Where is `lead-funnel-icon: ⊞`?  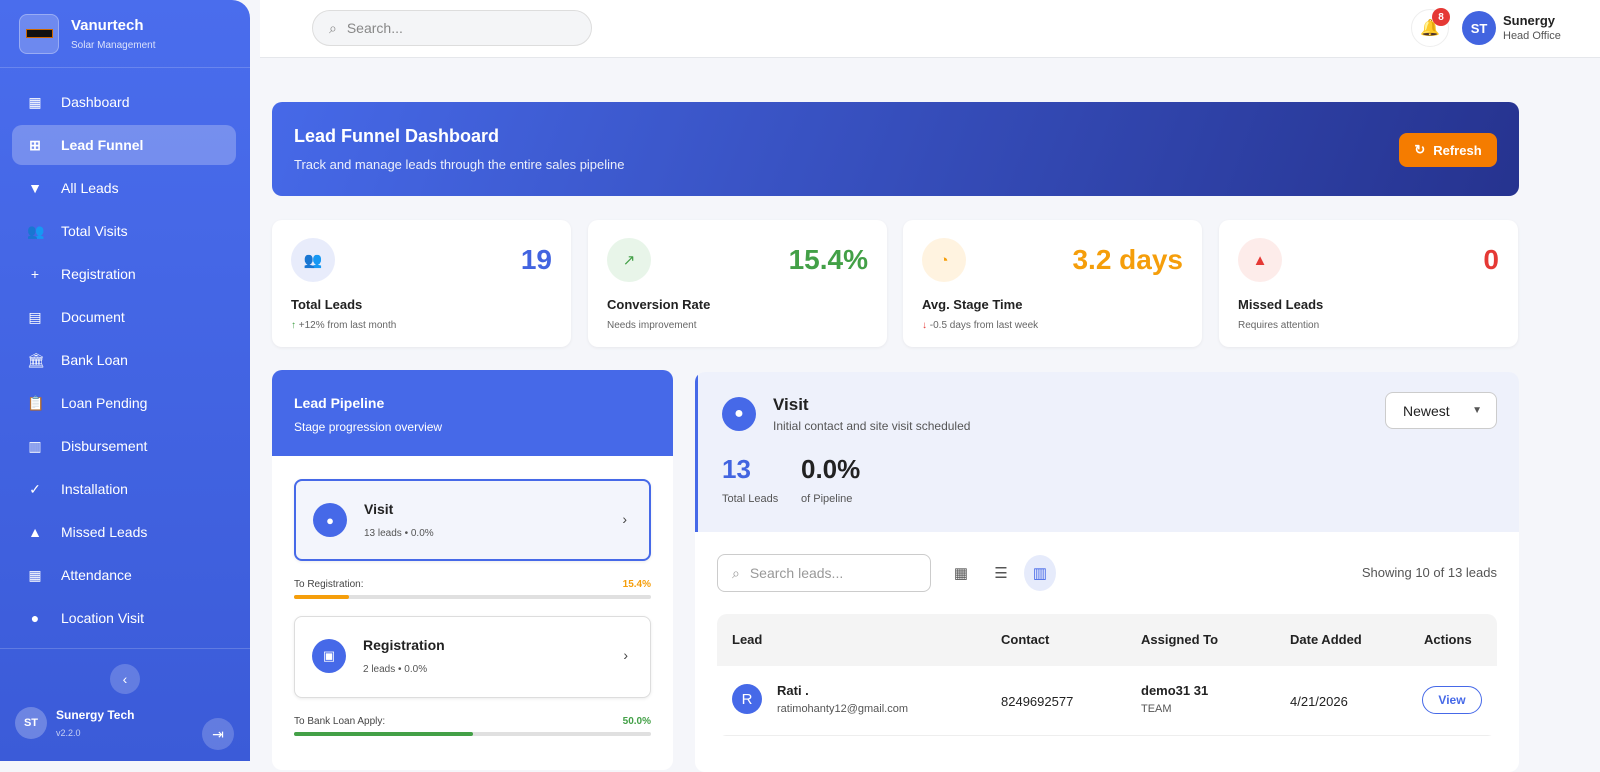
lead-funnel-icon: ⊞ is located at coordinates (35, 144).